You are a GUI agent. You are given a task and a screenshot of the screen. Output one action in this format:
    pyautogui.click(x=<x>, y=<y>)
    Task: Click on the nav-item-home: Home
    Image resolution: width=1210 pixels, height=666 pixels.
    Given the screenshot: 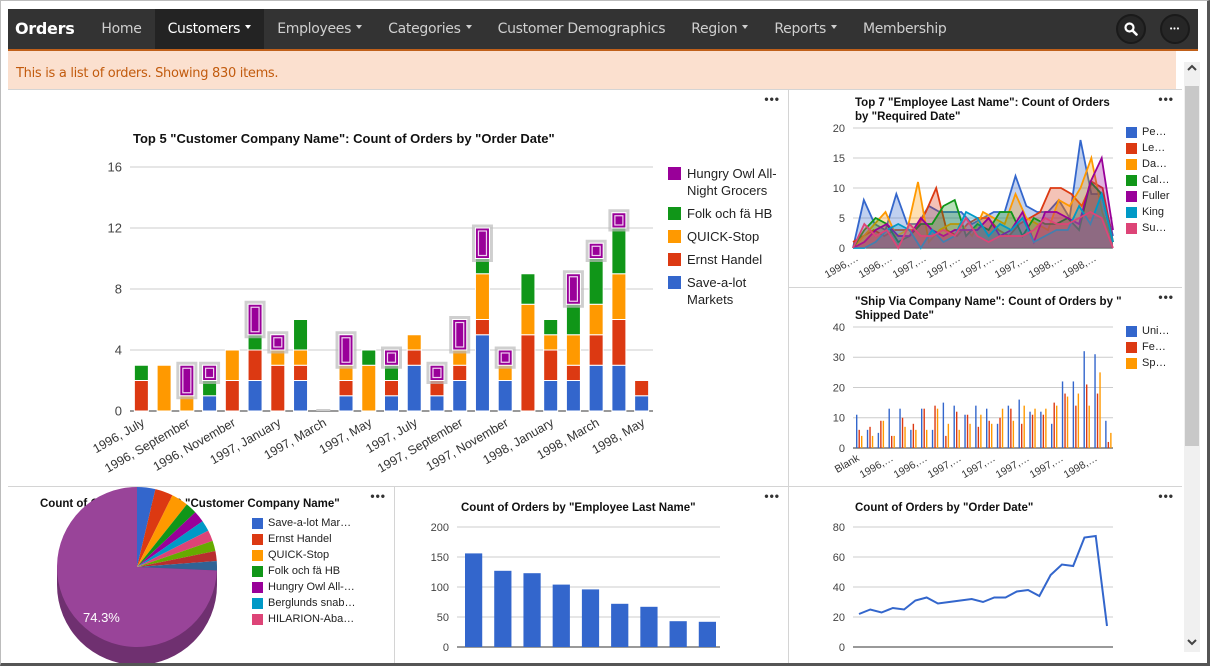 What is the action you would take?
    pyautogui.click(x=121, y=29)
    